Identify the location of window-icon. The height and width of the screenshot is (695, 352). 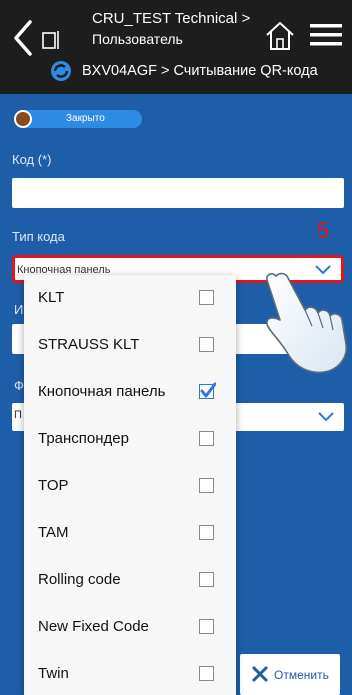
(50, 40).